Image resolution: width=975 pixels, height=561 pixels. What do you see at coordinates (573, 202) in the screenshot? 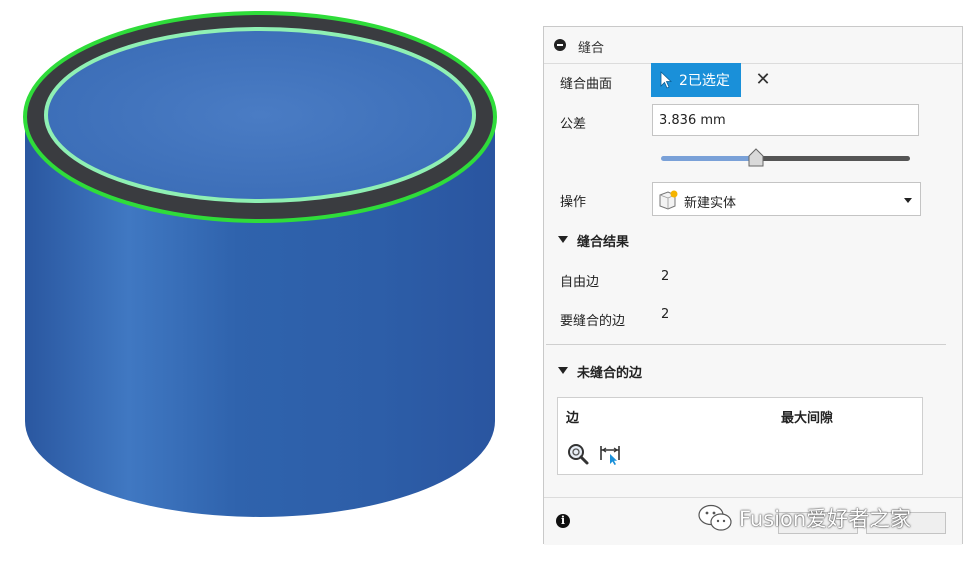
I see `operation-label: 操作` at bounding box center [573, 202].